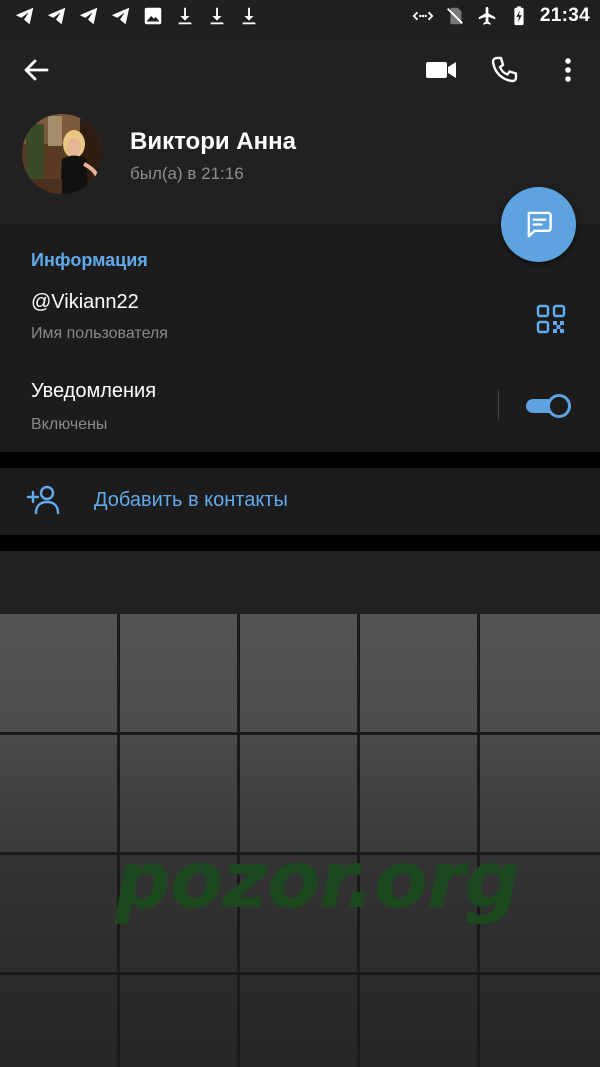 The image size is (600, 1067). What do you see at coordinates (564, 15) in the screenshot?
I see `clock: 21:34` at bounding box center [564, 15].